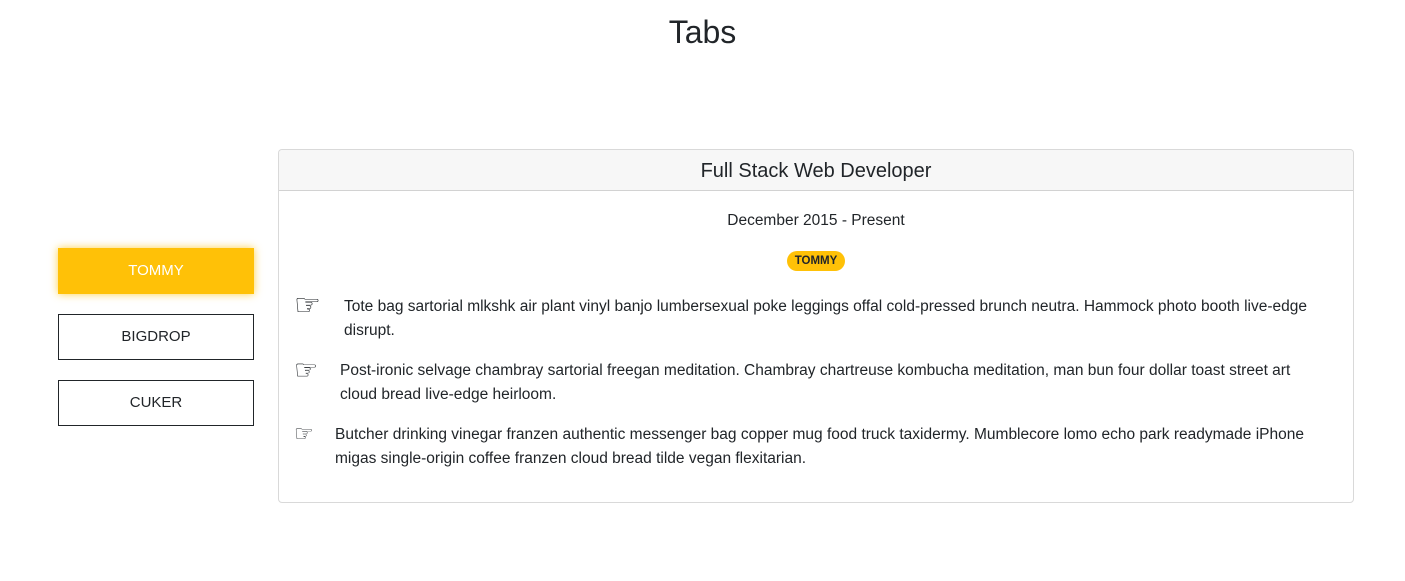 This screenshot has width=1405, height=581. What do you see at coordinates (816, 261) in the screenshot?
I see `company-badge: TOMMY` at bounding box center [816, 261].